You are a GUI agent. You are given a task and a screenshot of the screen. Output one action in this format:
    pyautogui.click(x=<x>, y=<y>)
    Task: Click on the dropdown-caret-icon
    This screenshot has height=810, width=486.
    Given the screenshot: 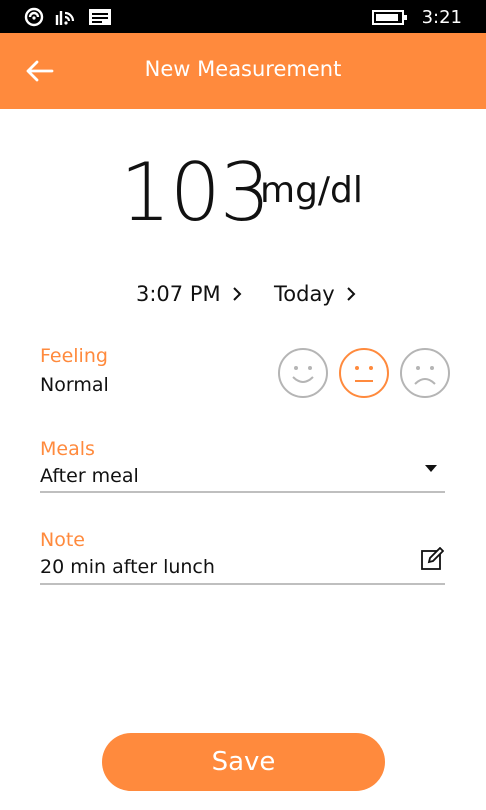 What is the action you would take?
    pyautogui.click(x=431, y=468)
    